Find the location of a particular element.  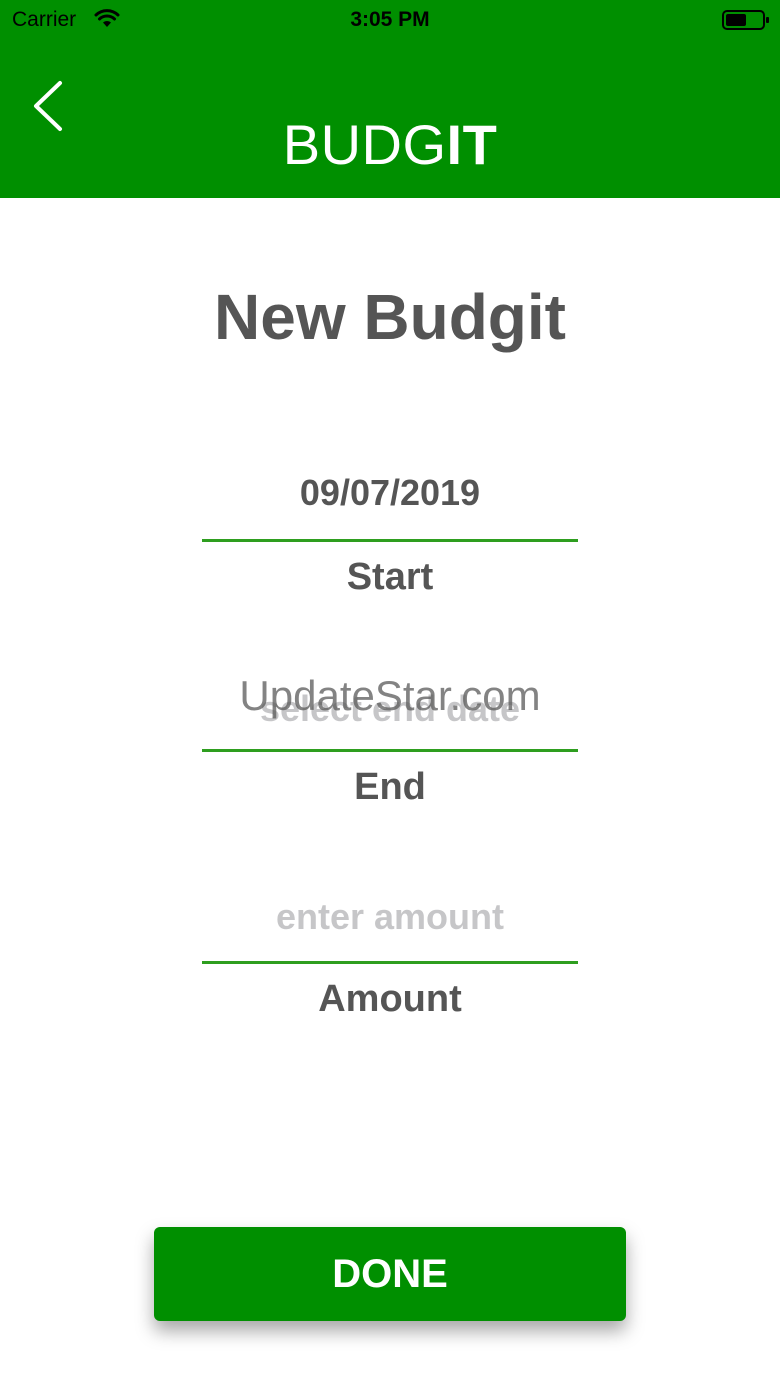

amount-field: enter amount Amount is located at coordinates (390, 962).